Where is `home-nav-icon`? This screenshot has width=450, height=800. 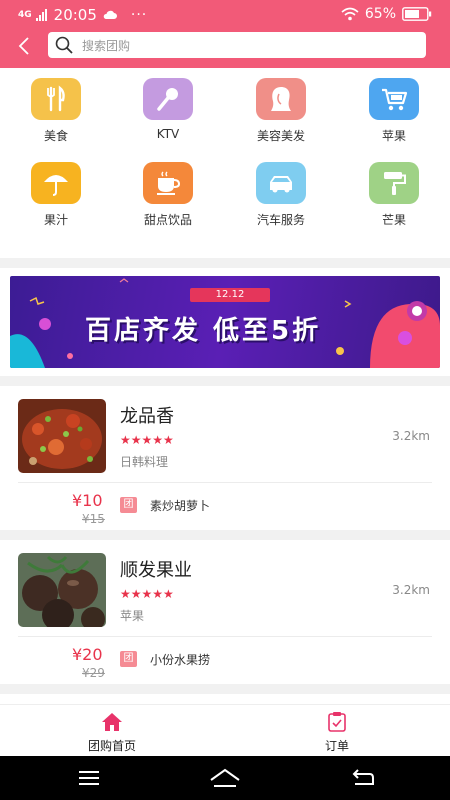 home-nav-icon is located at coordinates (225, 778).